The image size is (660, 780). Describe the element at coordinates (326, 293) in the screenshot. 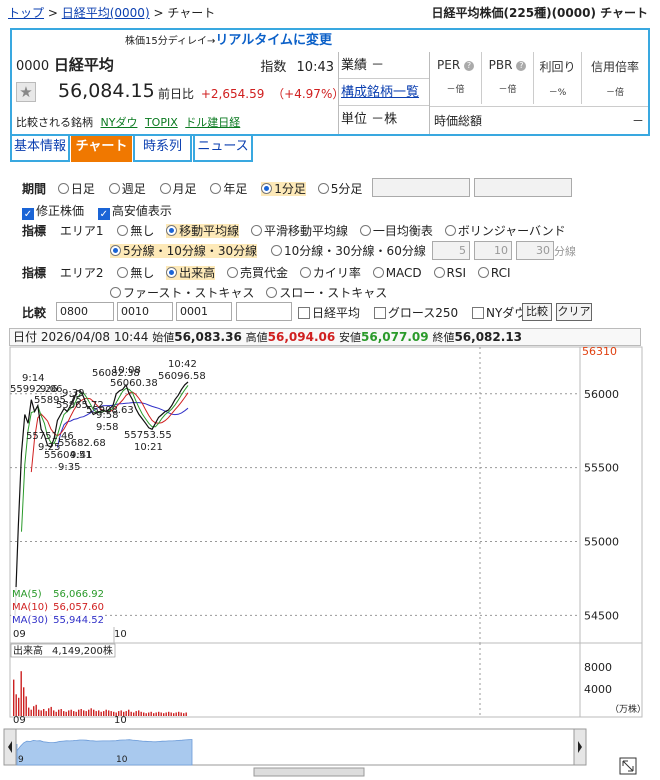

I see `area2-slow-stochastic: スロー・ストキャス` at that location.